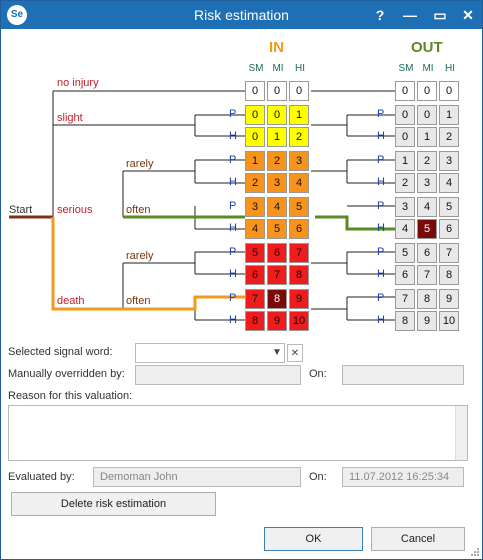 This screenshot has width=483, height=560. Describe the element at coordinates (238, 433) in the screenshot. I see `reason-textarea` at that location.